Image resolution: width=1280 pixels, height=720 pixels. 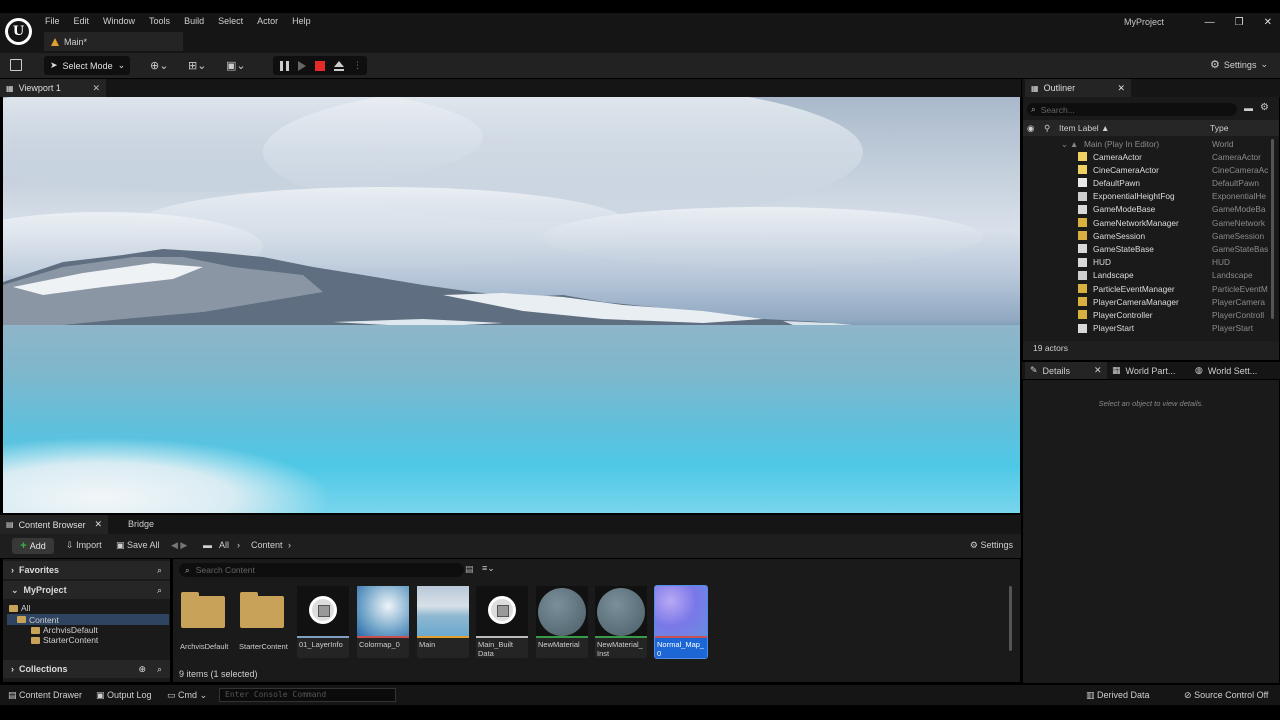 What do you see at coordinates (141, 524) in the screenshot?
I see `bridge-tab: Bridge` at bounding box center [141, 524].